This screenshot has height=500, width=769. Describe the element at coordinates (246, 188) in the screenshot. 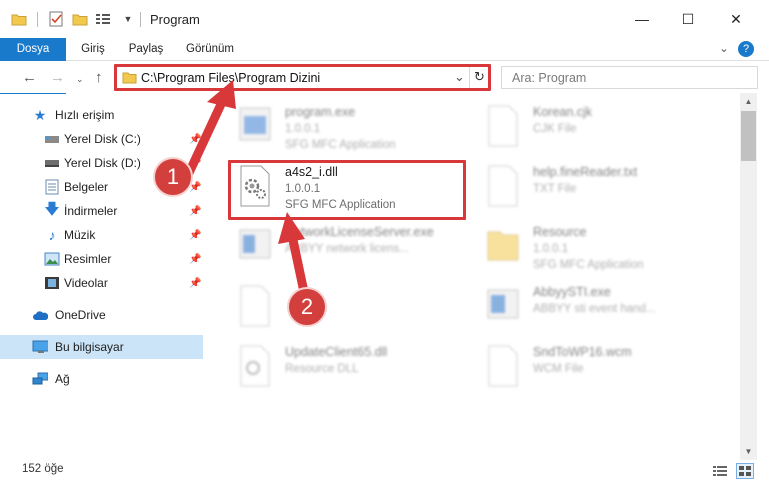

I see `annotation-arrows` at that location.